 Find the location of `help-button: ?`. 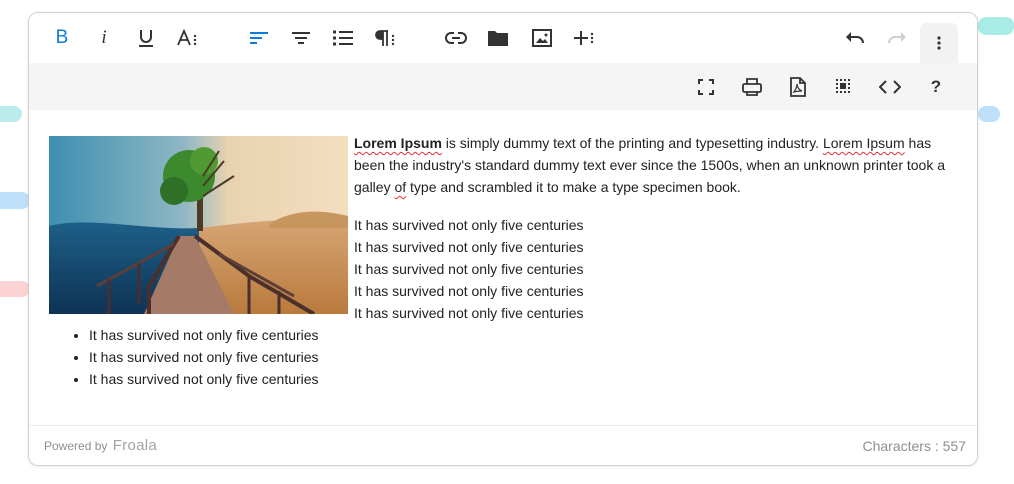

help-button: ? is located at coordinates (936, 87).